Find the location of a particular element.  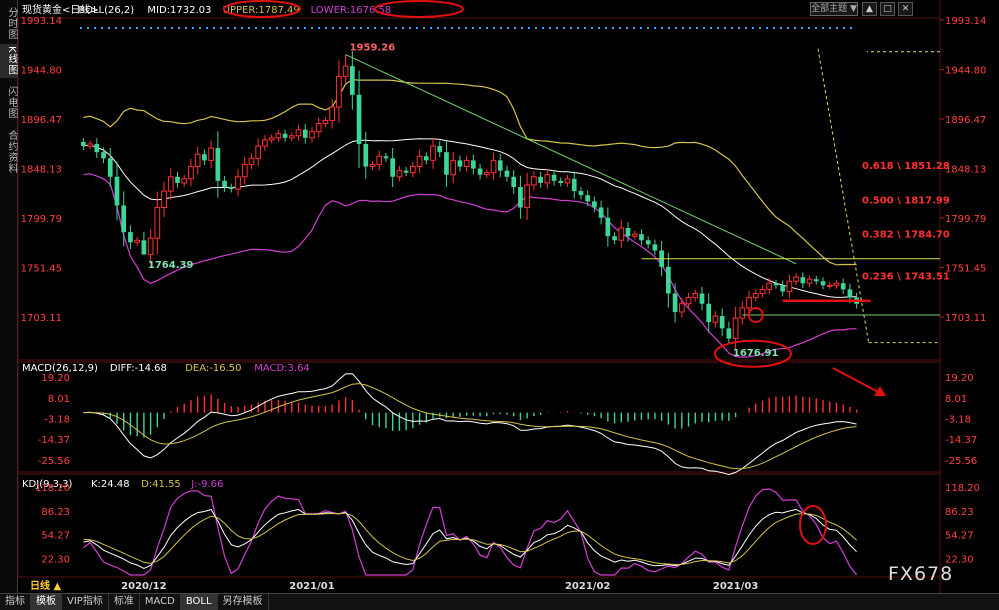

kdj-legend-item: J:-9.66 is located at coordinates (206, 484).